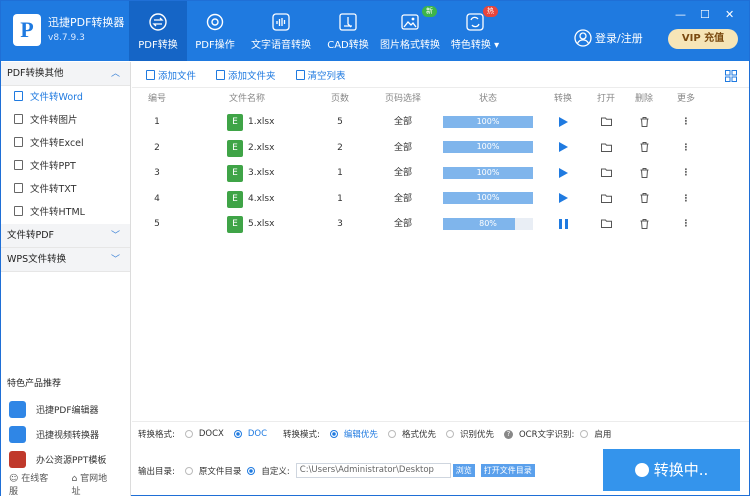  Describe the element at coordinates (563, 223) in the screenshot. I see `pause-icon` at that location.